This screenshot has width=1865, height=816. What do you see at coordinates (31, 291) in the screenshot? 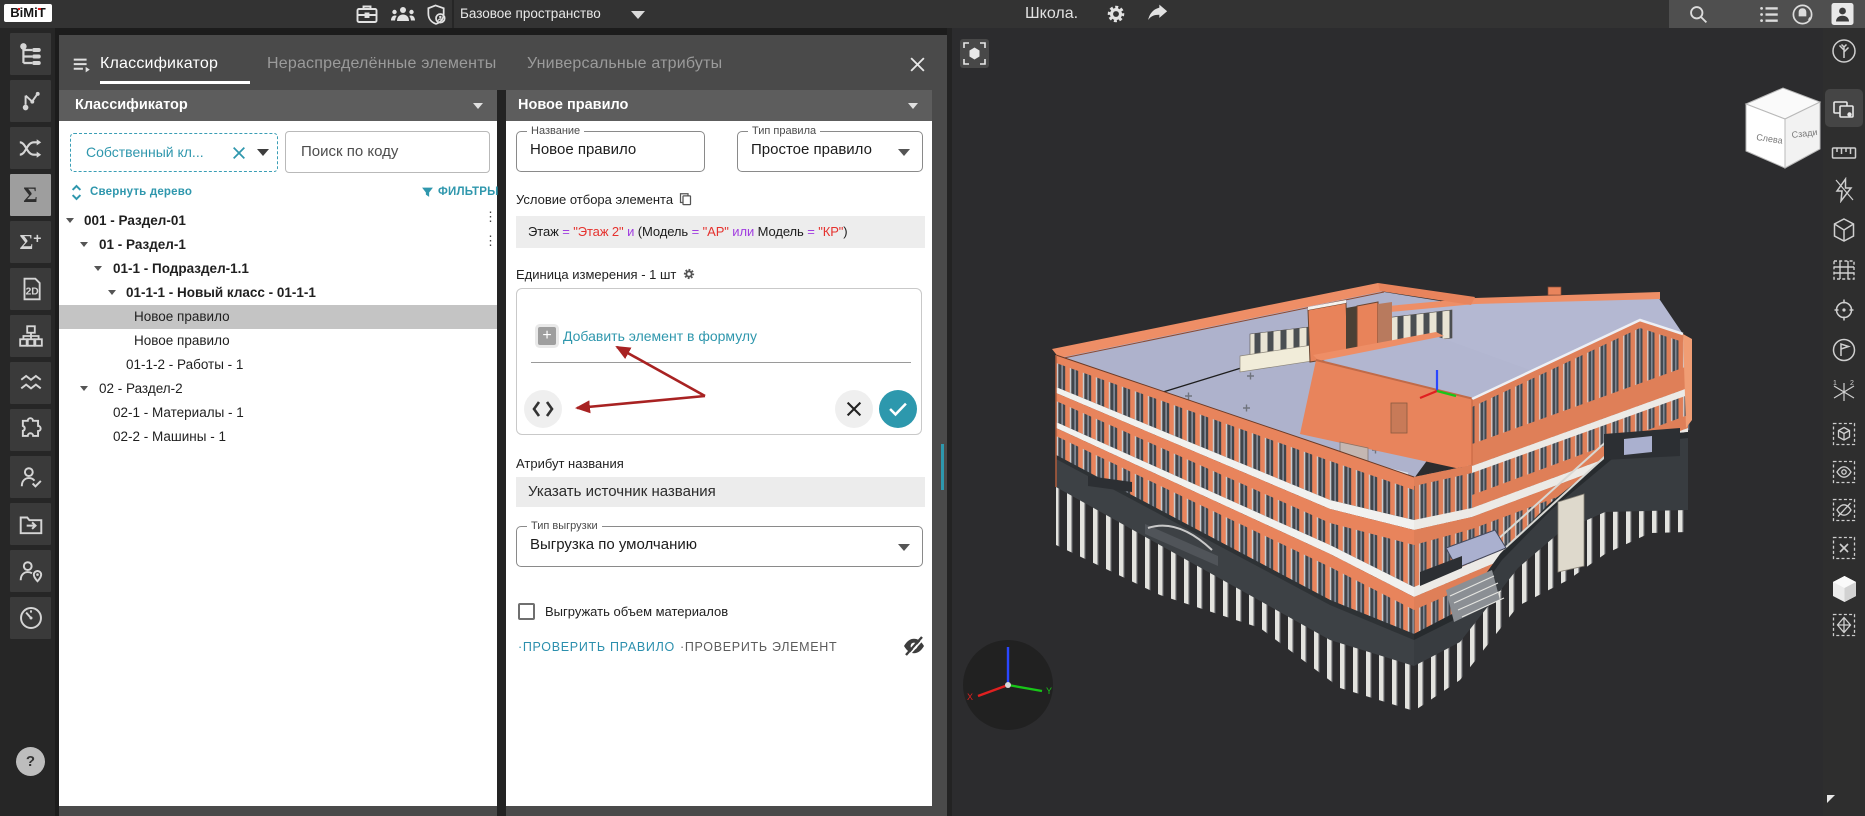
I see `svg-text: 2D` at bounding box center [31, 291].